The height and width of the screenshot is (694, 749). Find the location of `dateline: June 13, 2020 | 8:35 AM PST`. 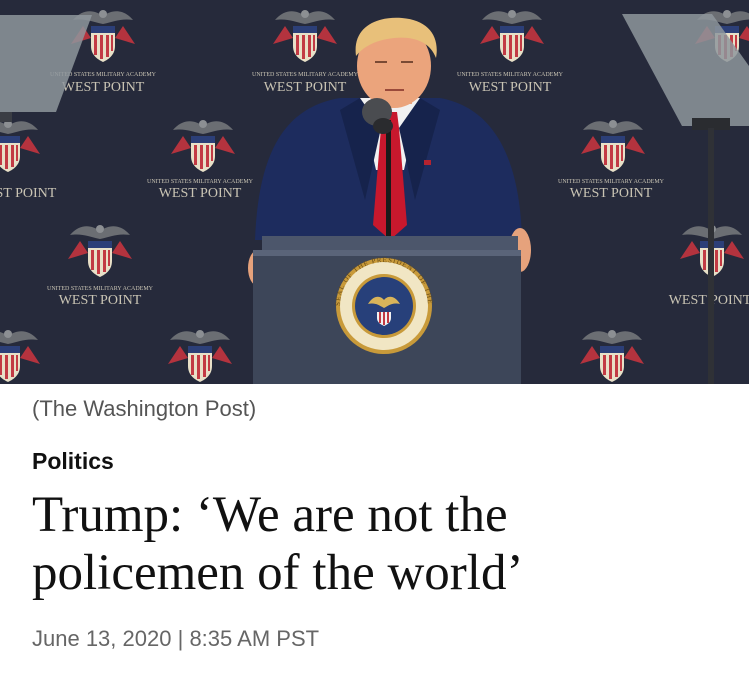

dateline: June 13, 2020 | 8:35 AM PST is located at coordinates (175, 639).